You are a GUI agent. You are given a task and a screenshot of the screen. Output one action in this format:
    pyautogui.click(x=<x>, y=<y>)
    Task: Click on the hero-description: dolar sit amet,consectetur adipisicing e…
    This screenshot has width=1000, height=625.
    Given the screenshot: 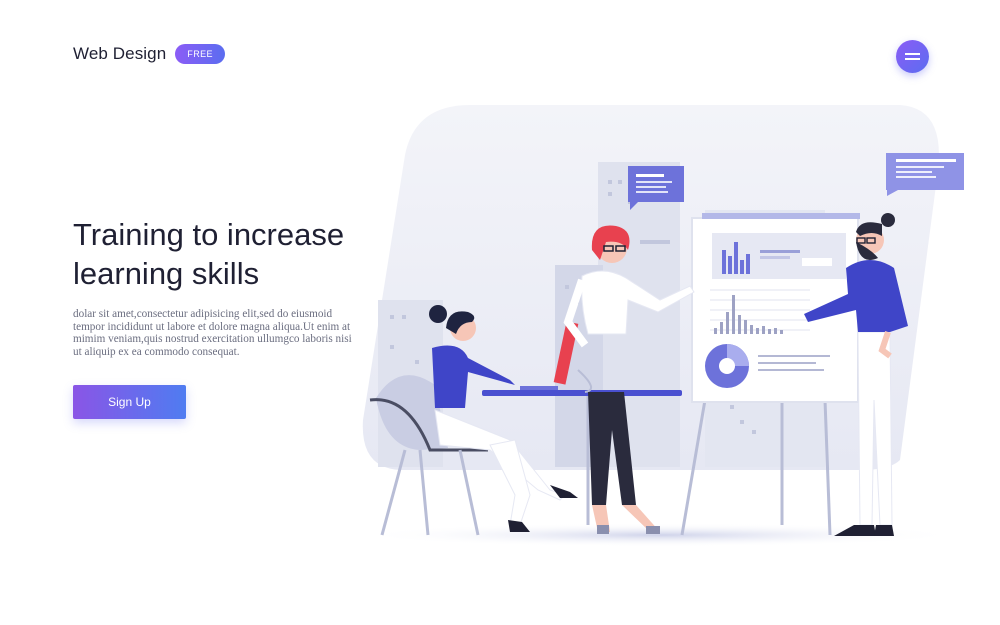 What is the action you would take?
    pyautogui.click(x=212, y=333)
    